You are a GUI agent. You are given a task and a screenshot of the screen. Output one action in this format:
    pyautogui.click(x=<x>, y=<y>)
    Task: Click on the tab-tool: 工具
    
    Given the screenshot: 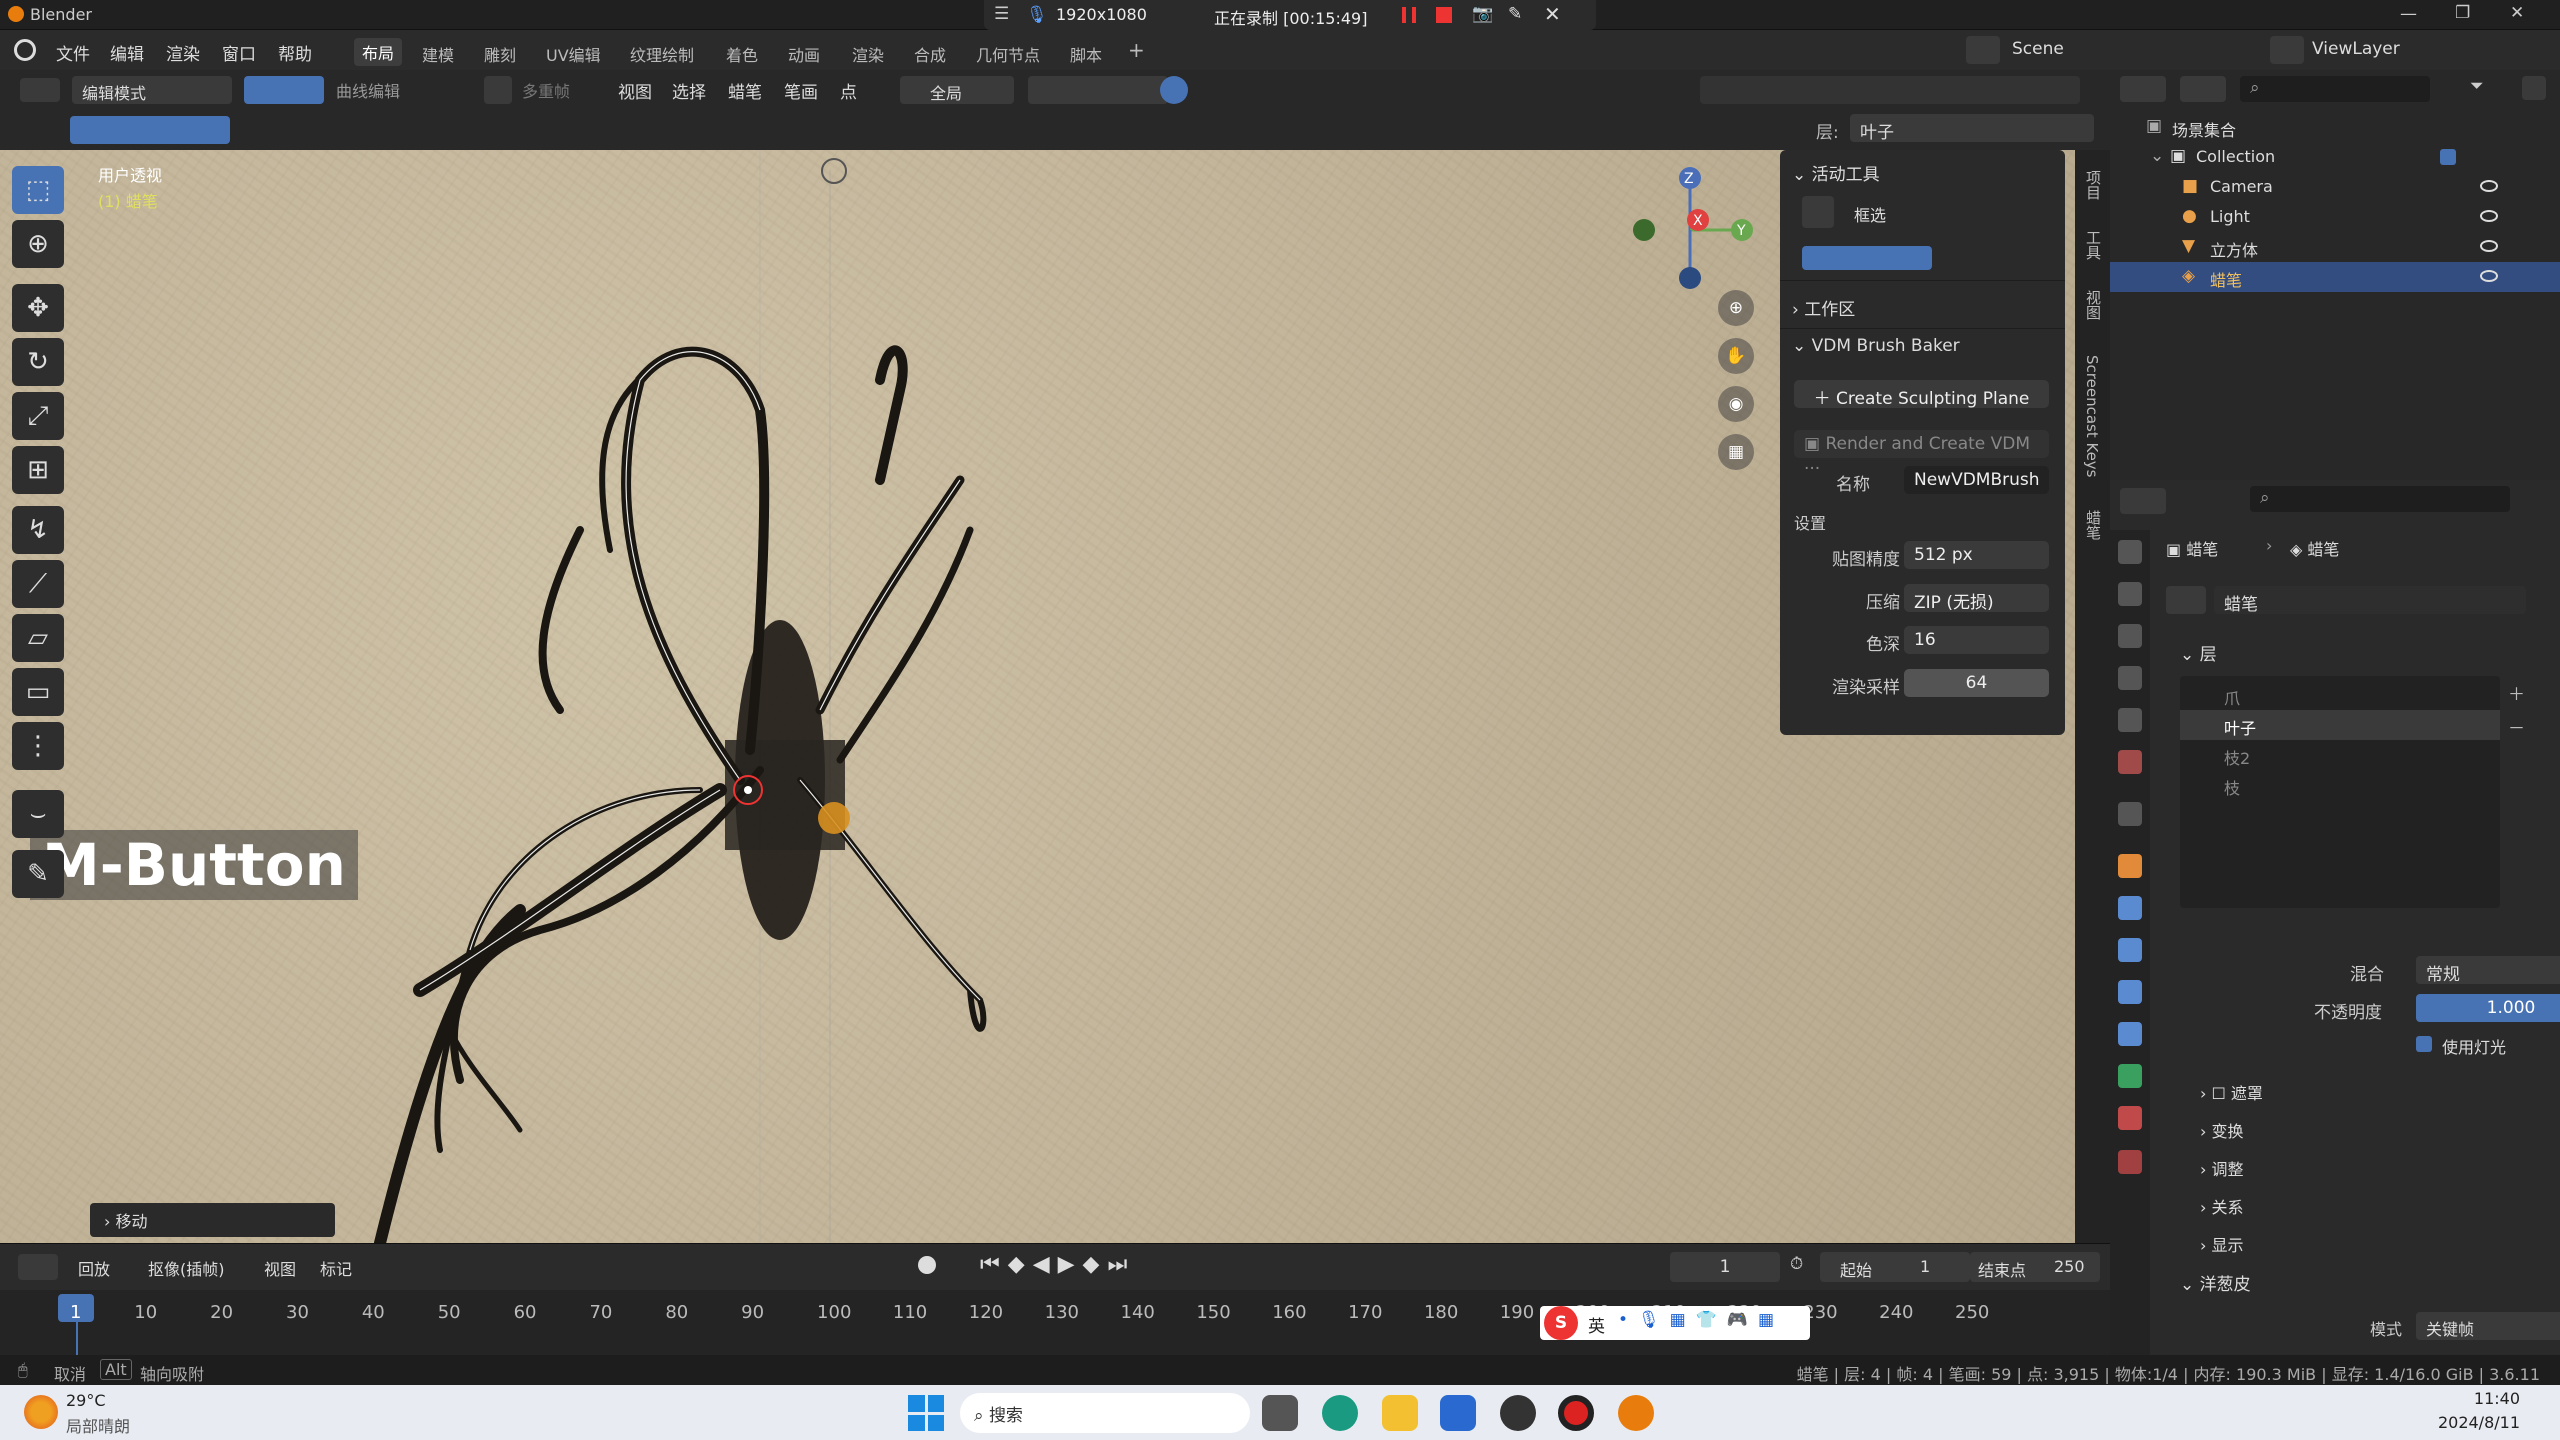 What is the action you would take?
    pyautogui.click(x=2093, y=245)
    